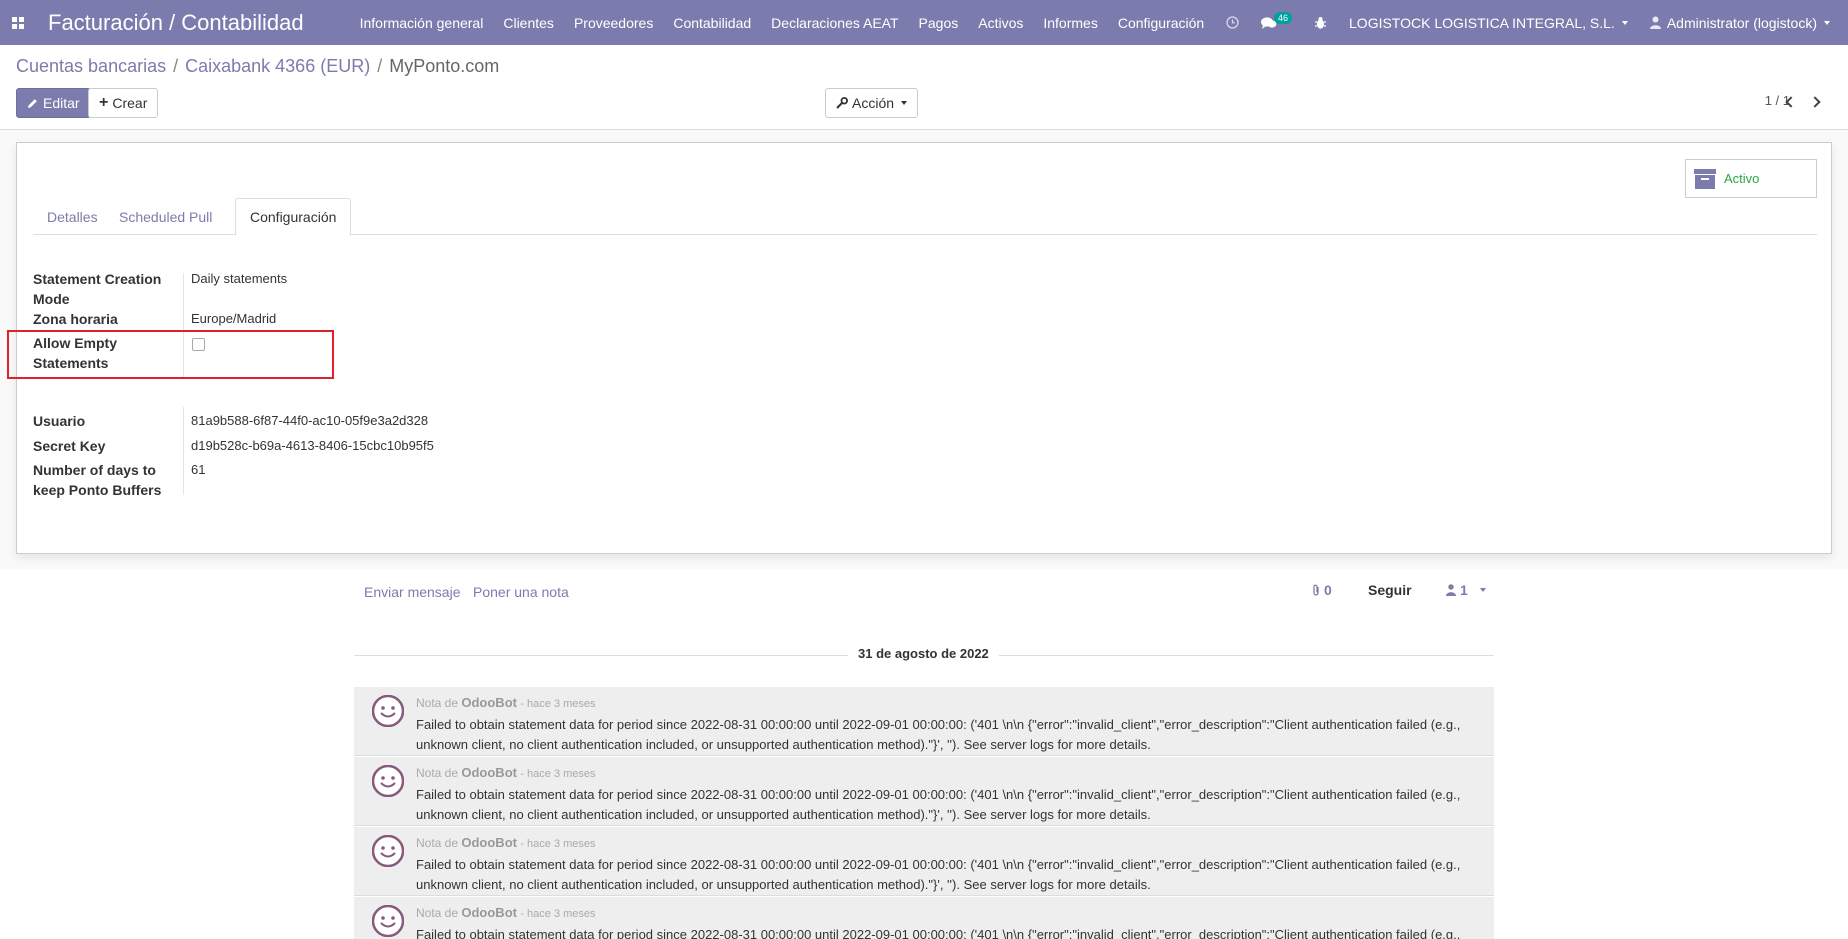 This screenshot has width=1848, height=939. What do you see at coordinates (91, 66) in the screenshot?
I see `breadcrumb-cuentas-bancarias: Cuentas bancarias` at bounding box center [91, 66].